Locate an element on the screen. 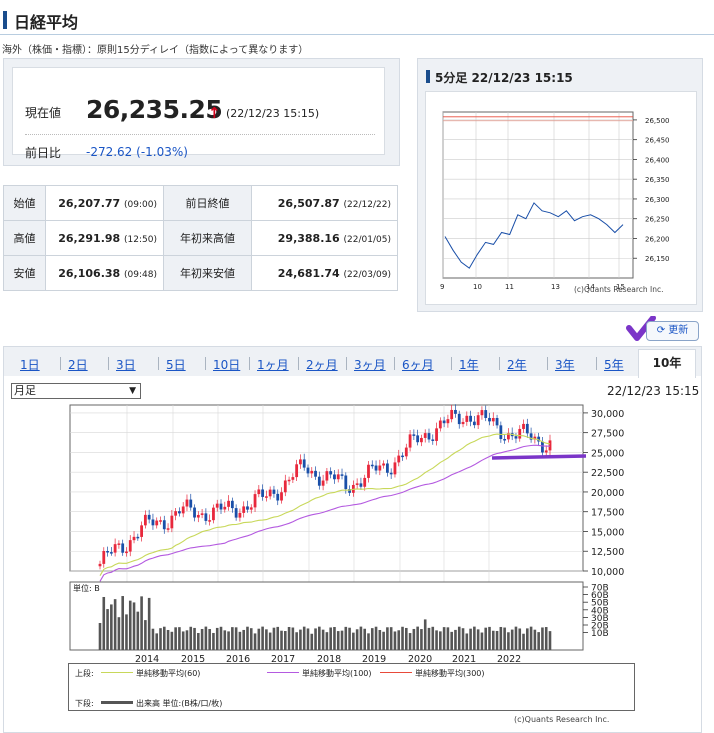  value-text: 29,388.16 is located at coordinates (308, 238).